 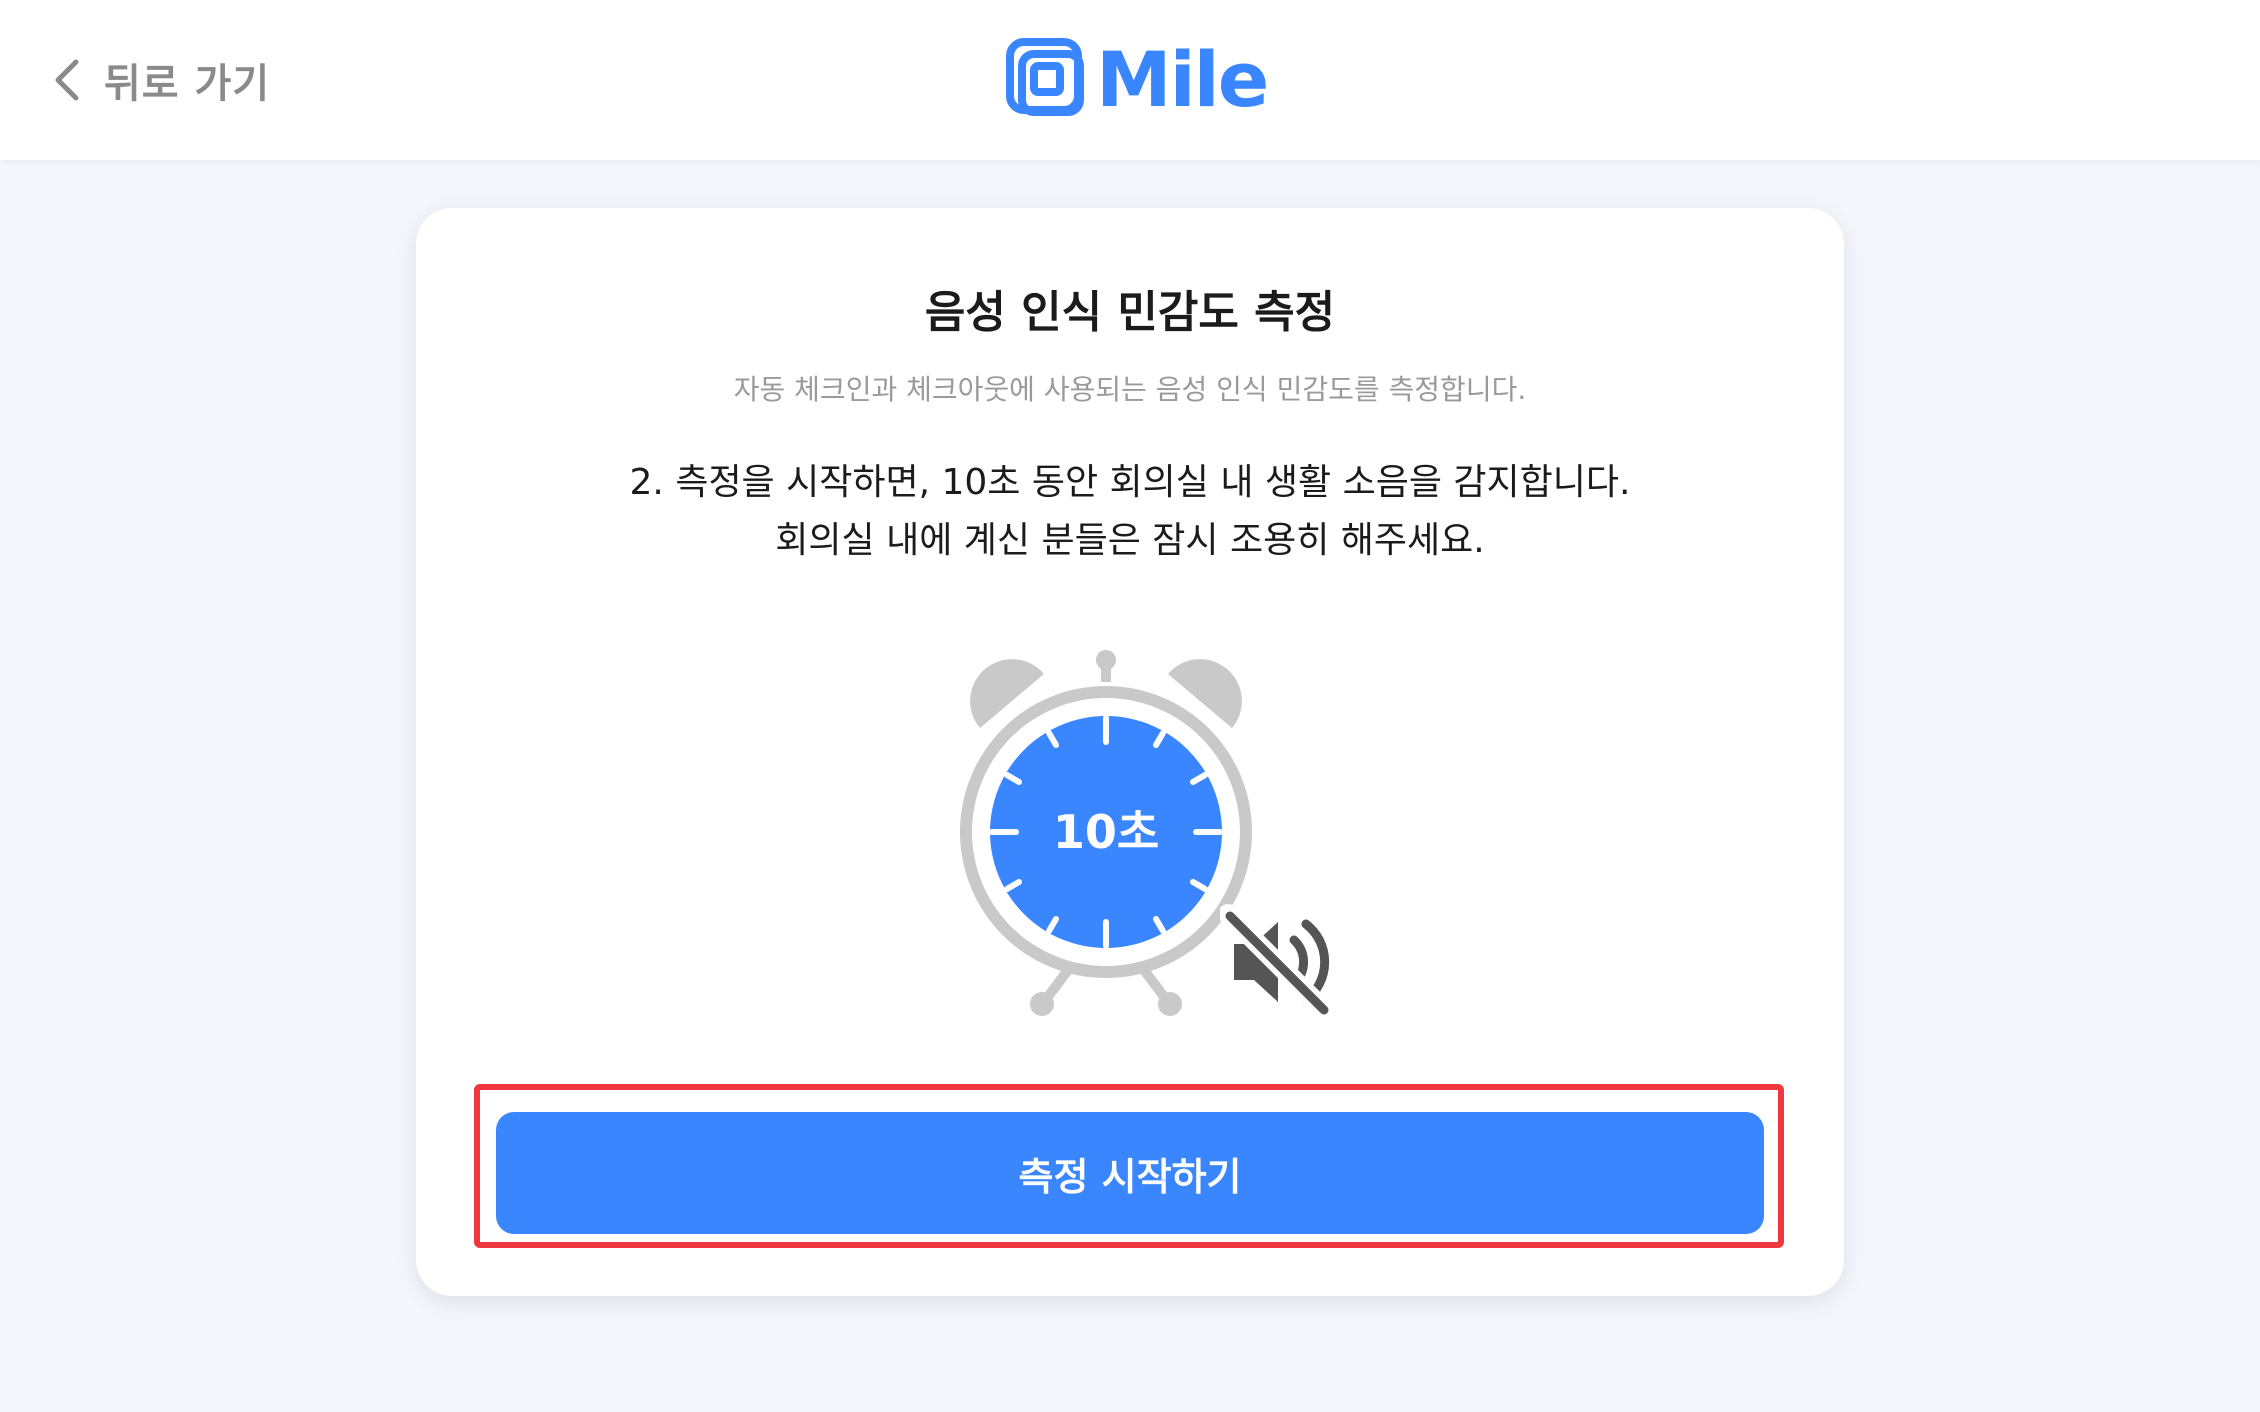 What do you see at coordinates (1130, 1173) in the screenshot?
I see `start-measurement-button: 측정 시작하기` at bounding box center [1130, 1173].